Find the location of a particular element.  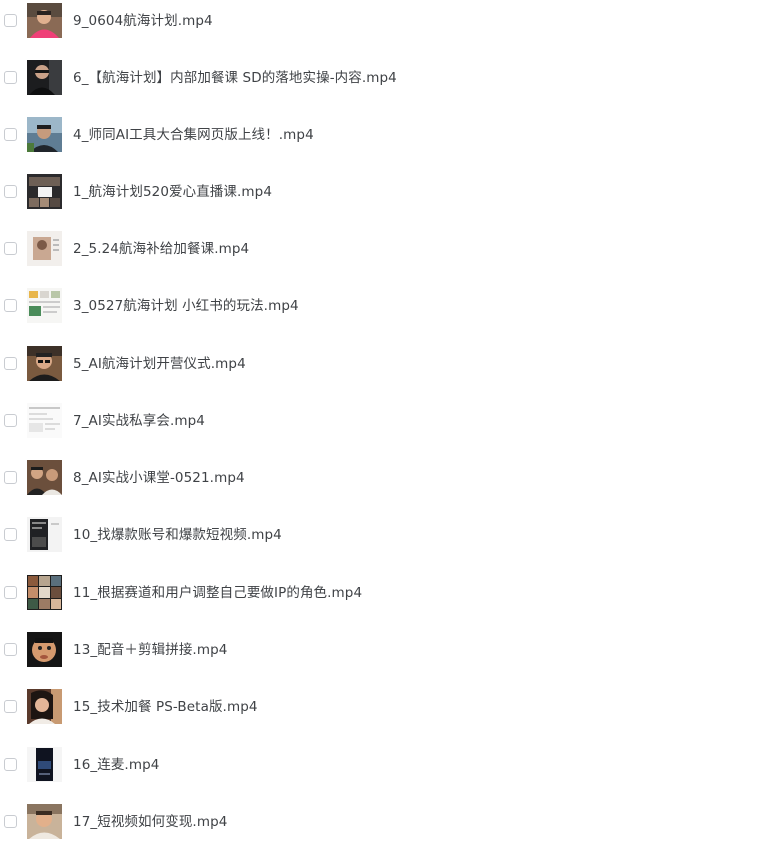

list-item: 7_AI实战私享会.mp4 is located at coordinates (384, 420).